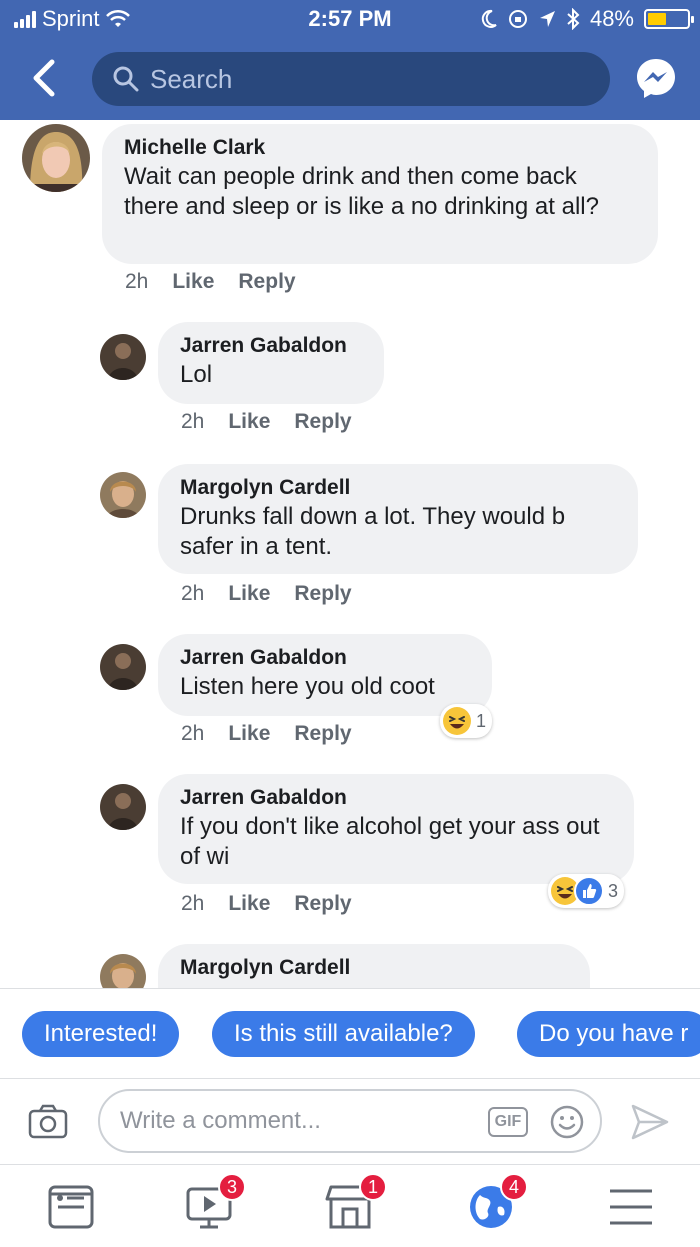  What do you see at coordinates (350, 20) in the screenshot?
I see `status-bar: Sprint 2:57 PM 48%` at bounding box center [350, 20].